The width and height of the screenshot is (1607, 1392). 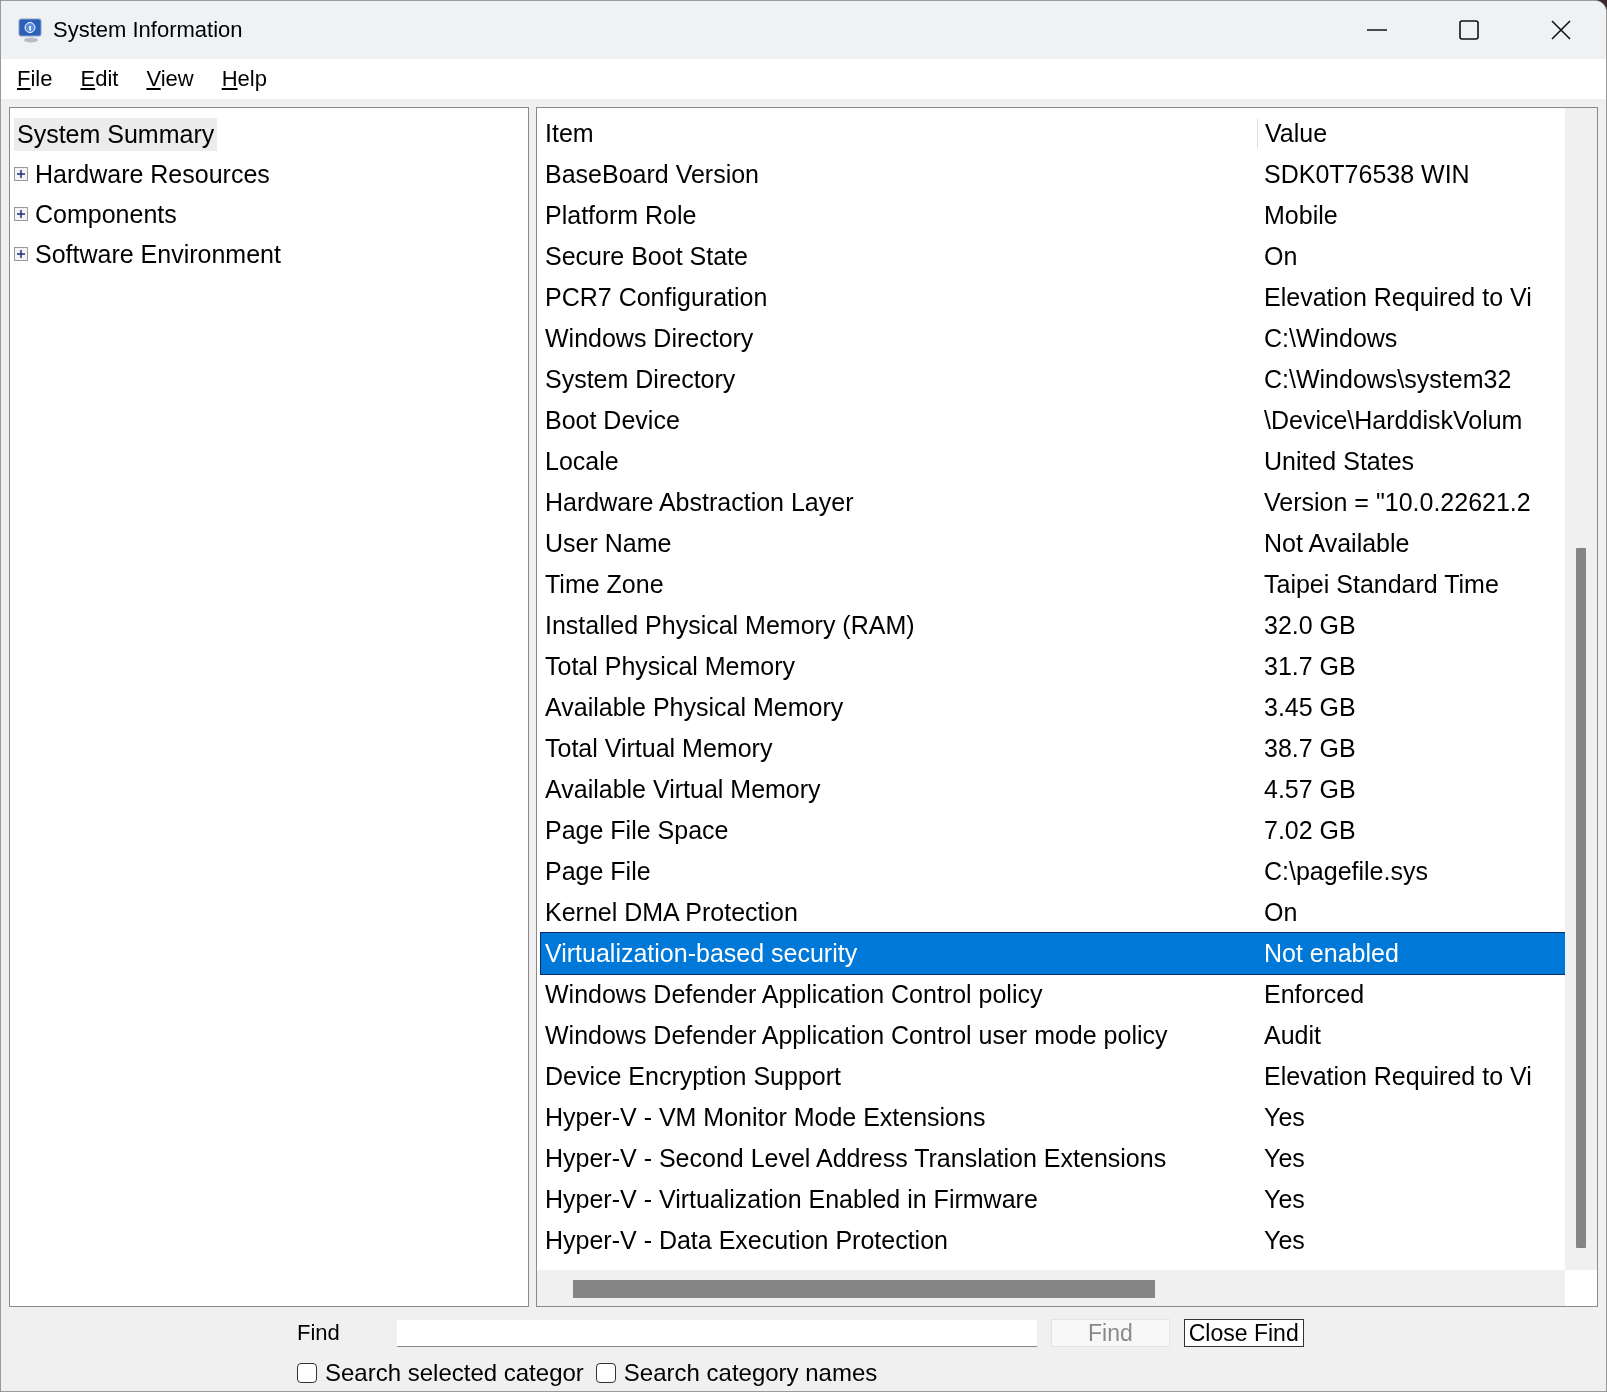 I want to click on value-cell-text: Audit, so click(x=1292, y=1035).